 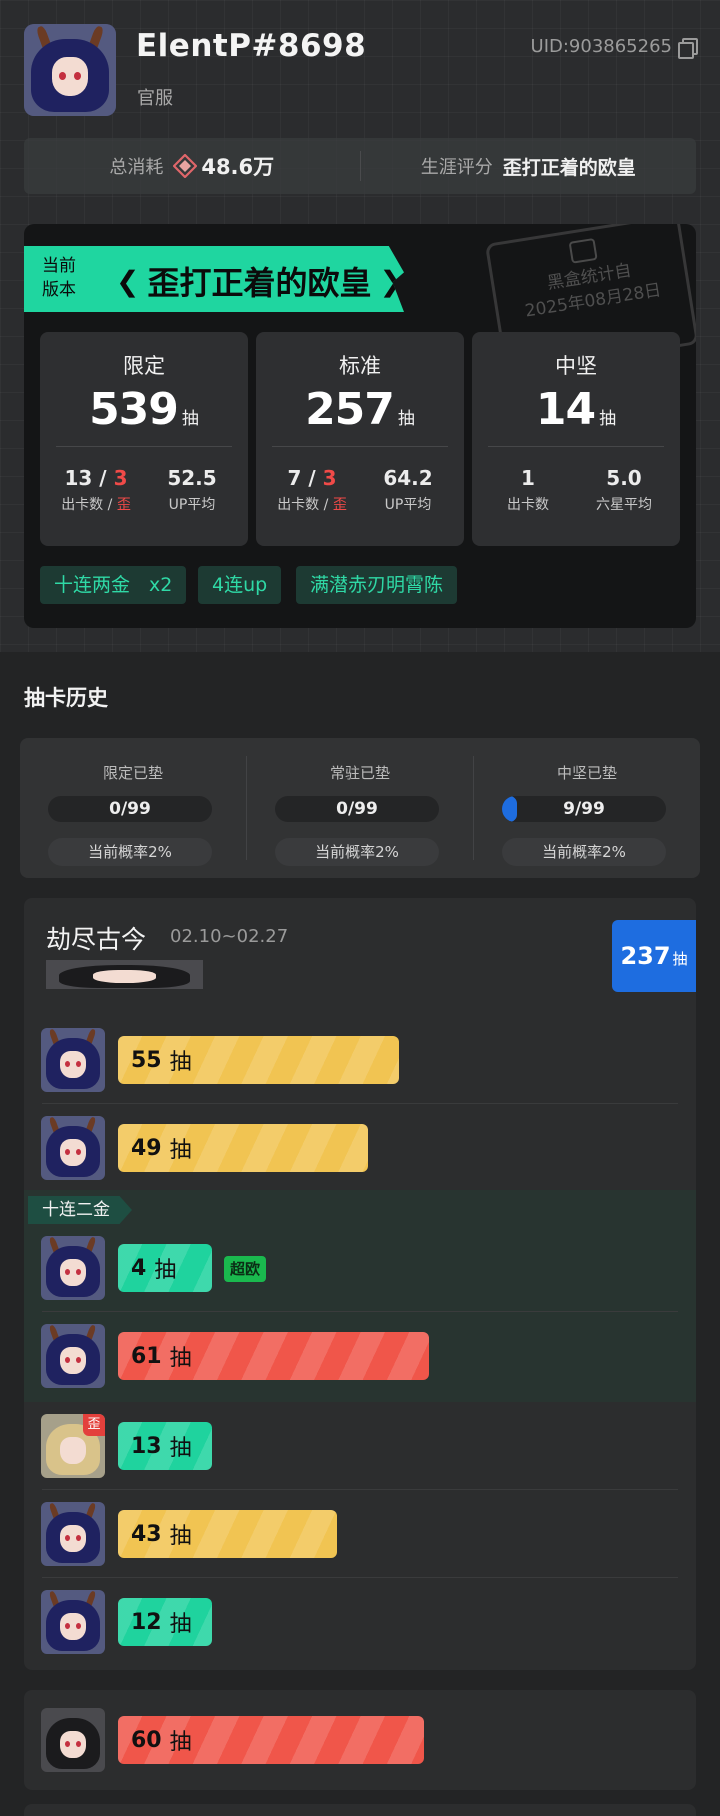 I want to click on pull-row: 55 抽, so click(x=360, y=1060).